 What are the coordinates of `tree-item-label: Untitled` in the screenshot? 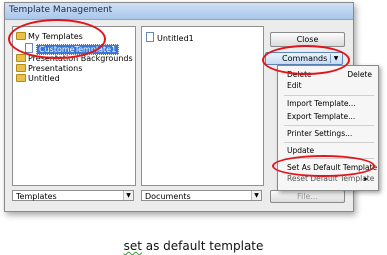 It's located at (44, 78).